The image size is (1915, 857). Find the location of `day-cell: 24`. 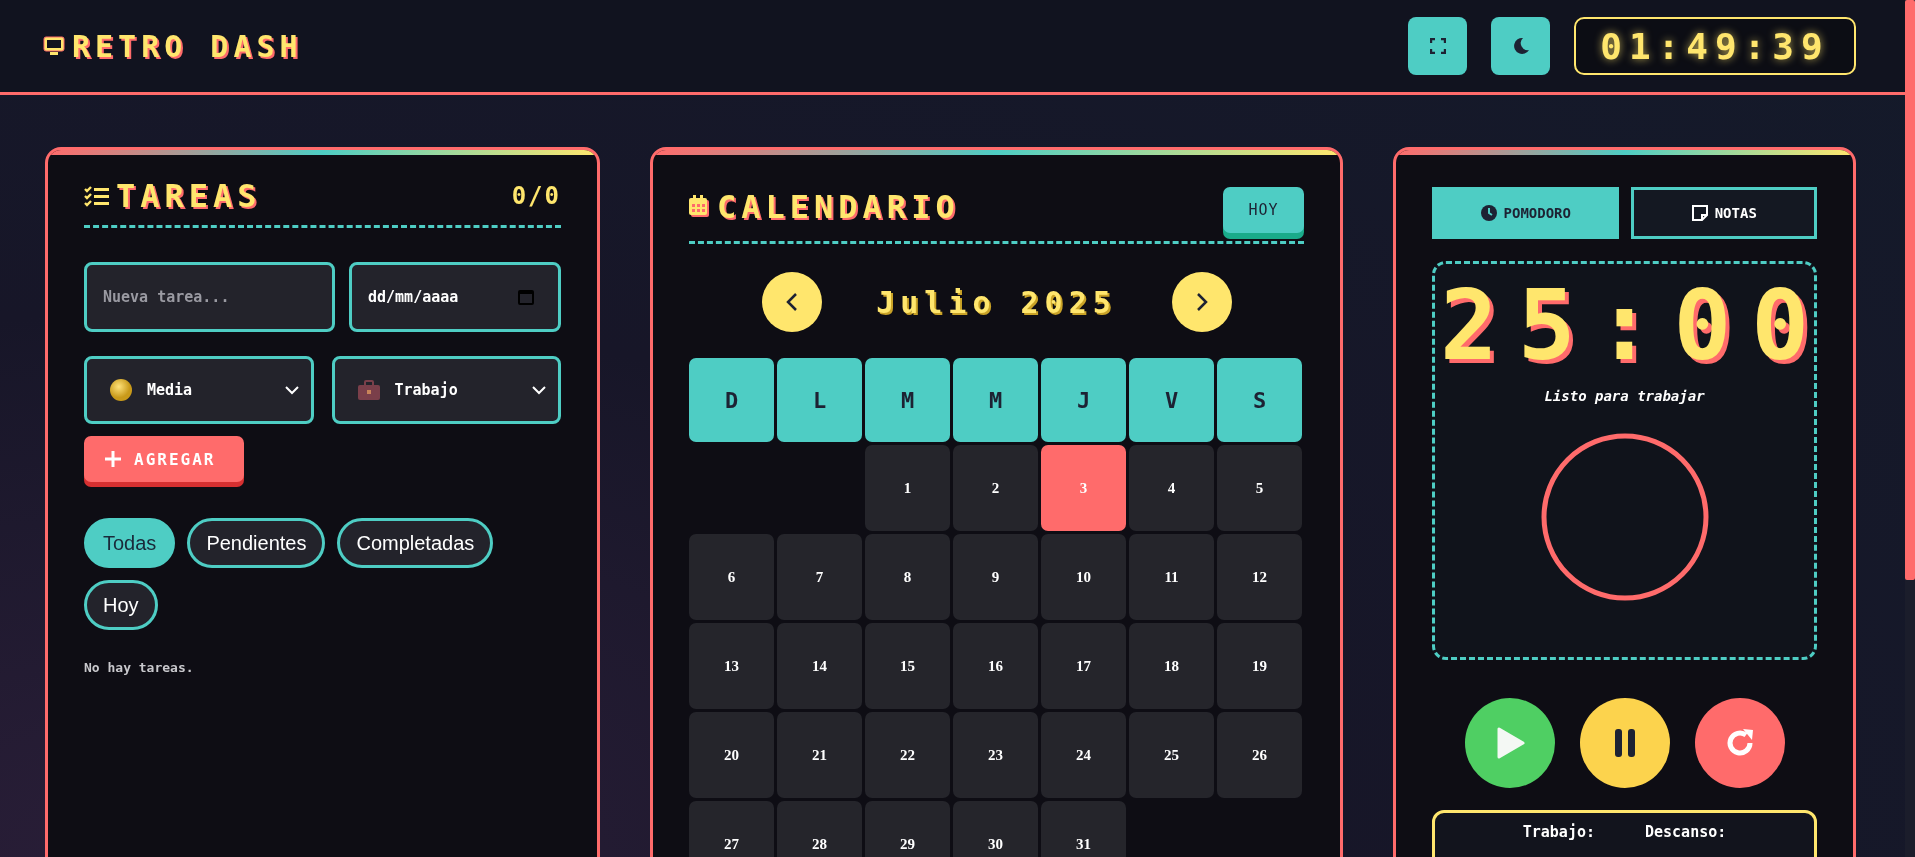

day-cell: 24 is located at coordinates (1083, 755).